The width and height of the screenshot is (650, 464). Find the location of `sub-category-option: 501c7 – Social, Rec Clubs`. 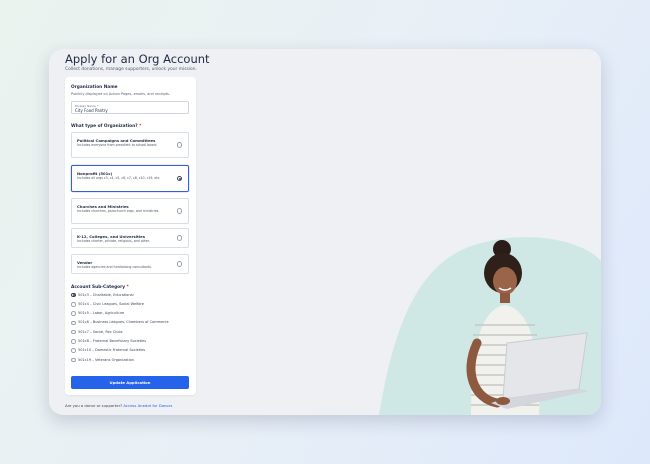

sub-category-option: 501c7 – Social, Rec Clubs is located at coordinates (130, 332).